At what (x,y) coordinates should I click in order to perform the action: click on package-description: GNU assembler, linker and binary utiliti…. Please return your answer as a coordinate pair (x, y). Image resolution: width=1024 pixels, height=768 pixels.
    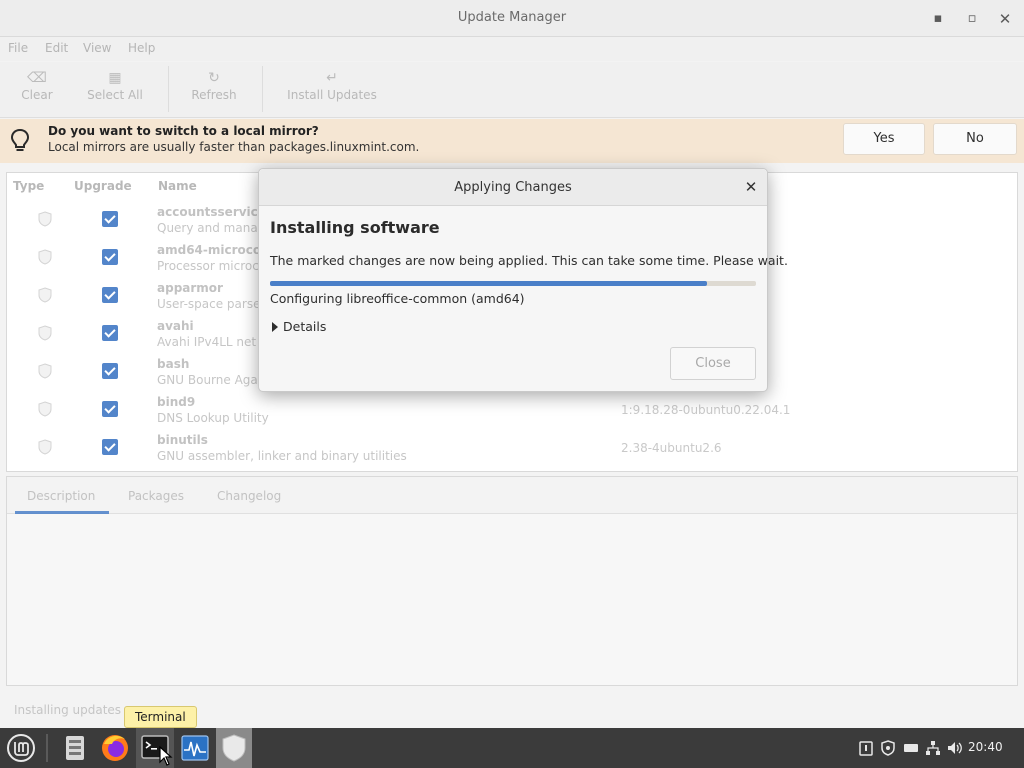
    Looking at the image, I should click on (282, 456).